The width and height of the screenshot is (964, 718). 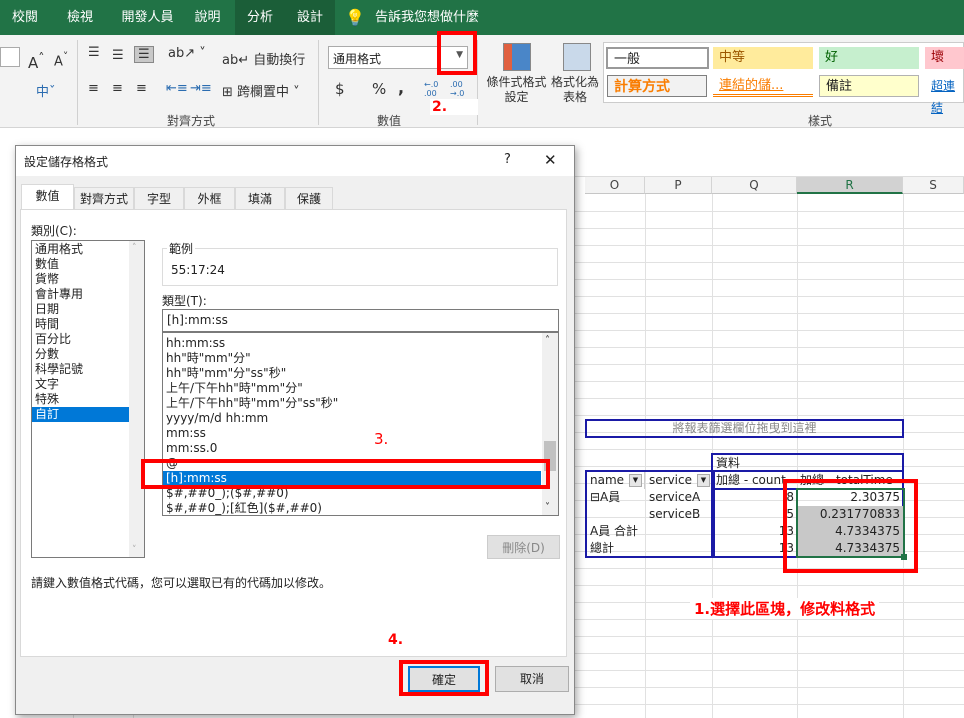 What do you see at coordinates (118, 55) in the screenshot?
I see `align-middle-icon: ☰` at bounding box center [118, 55].